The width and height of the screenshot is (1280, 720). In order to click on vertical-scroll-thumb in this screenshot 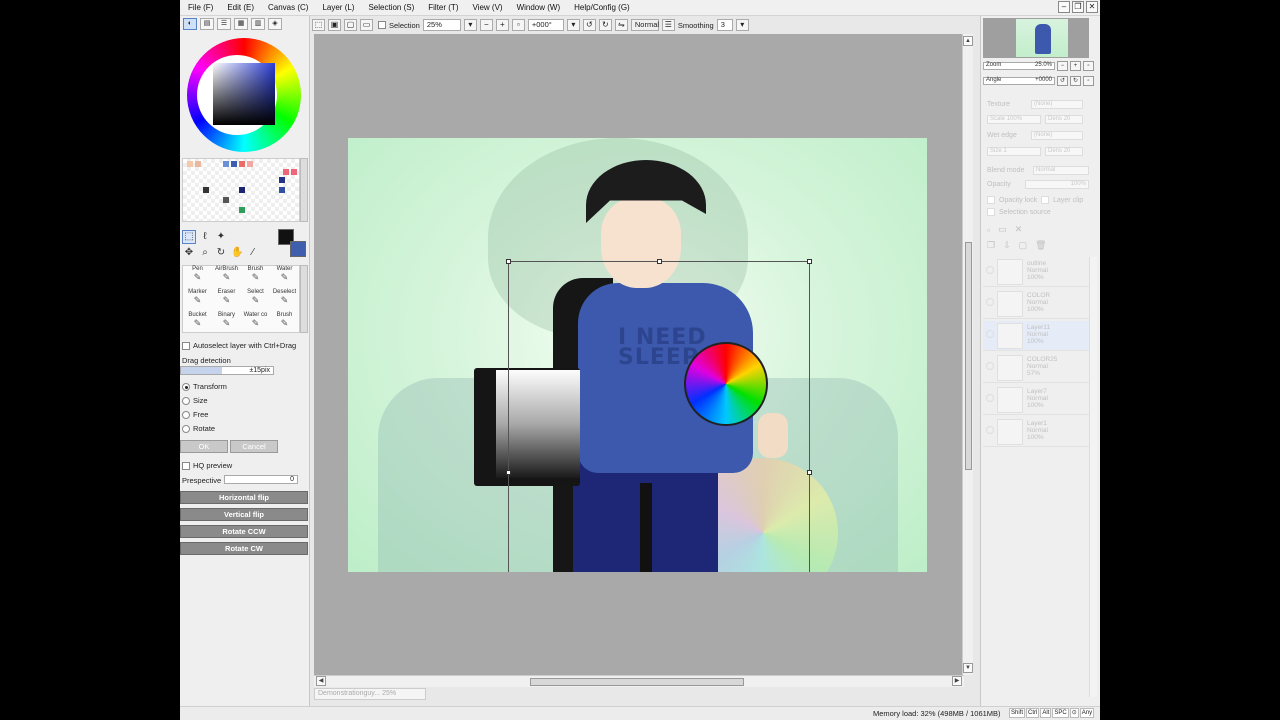, I will do `click(968, 356)`.